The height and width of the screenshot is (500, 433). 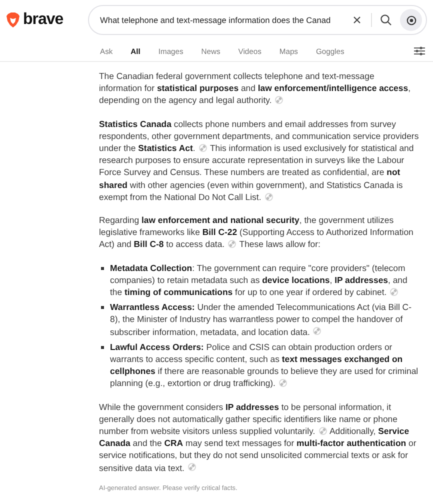 What do you see at coordinates (259, 161) in the screenshot?
I see `answer-paragraph: Statistics Canada collects phone numbers and email addresses from survey respondents, other government departments, and communication service providers under the Statistics Act. This information is used exclusively for statistical and research purposes to ensure accurate representation in surveys like the Labour Force Survey and Census. These numbers are treated as confidential, are not shared with other agencies (even within government), and Statistics Canada is exempt from the National Do Not Call List.` at bounding box center [259, 161].